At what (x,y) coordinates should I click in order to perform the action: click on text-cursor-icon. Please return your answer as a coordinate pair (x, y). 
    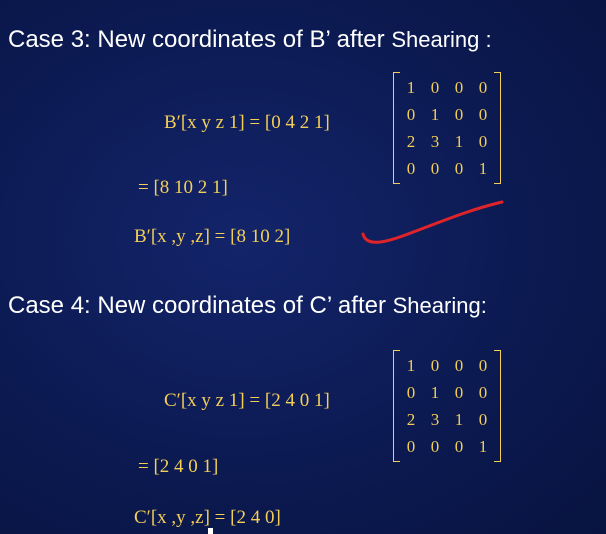
    Looking at the image, I should click on (210, 531).